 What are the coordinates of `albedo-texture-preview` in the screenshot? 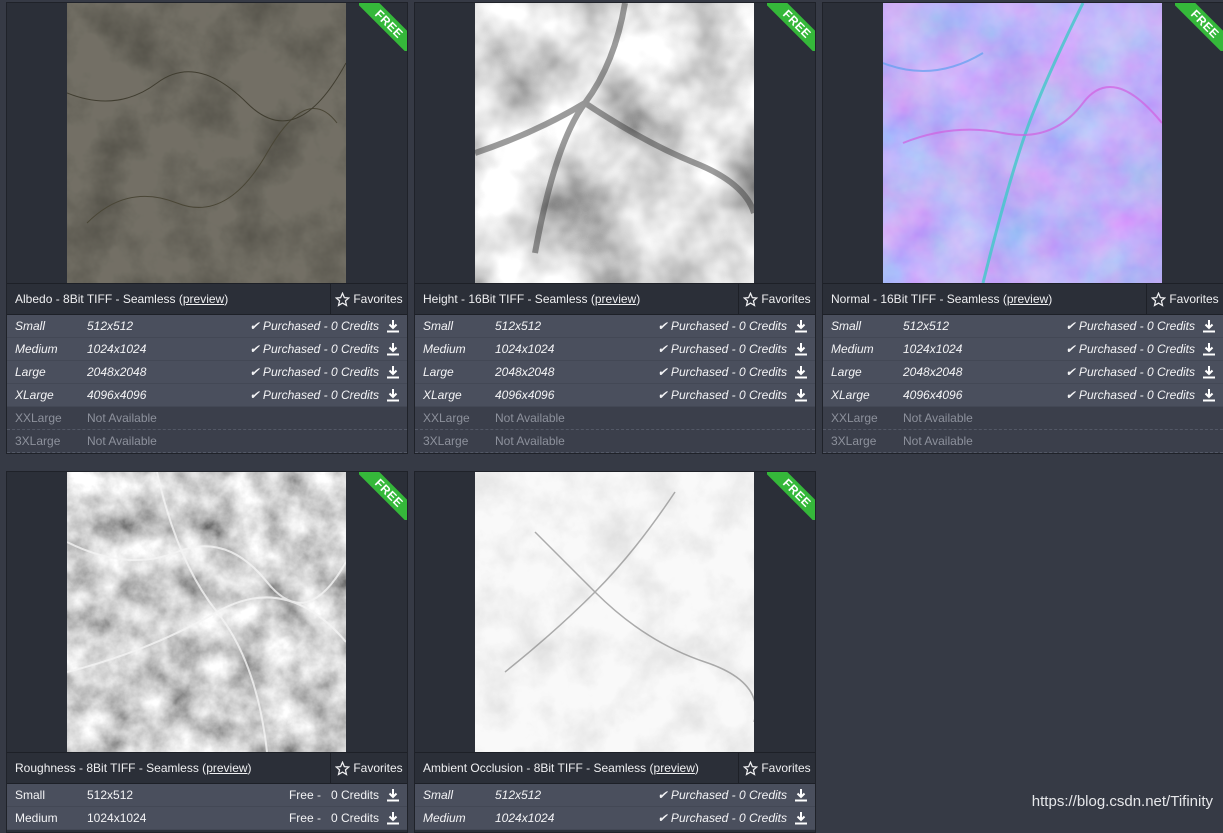 It's located at (206, 143).